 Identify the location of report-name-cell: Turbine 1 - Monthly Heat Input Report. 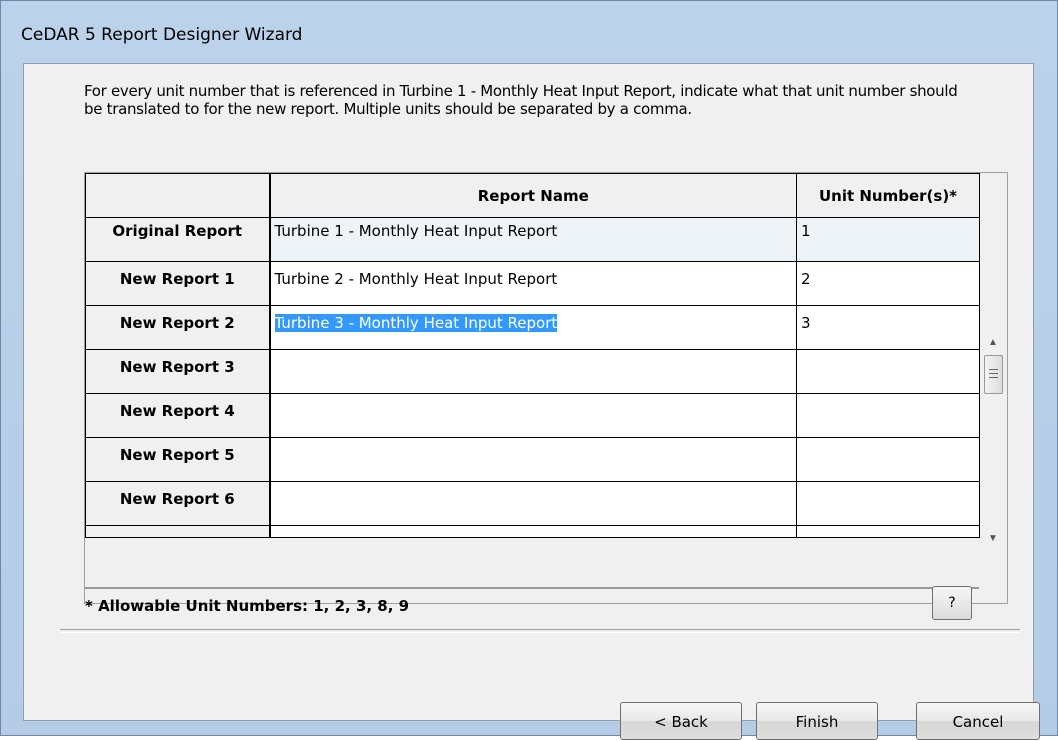
(533, 239).